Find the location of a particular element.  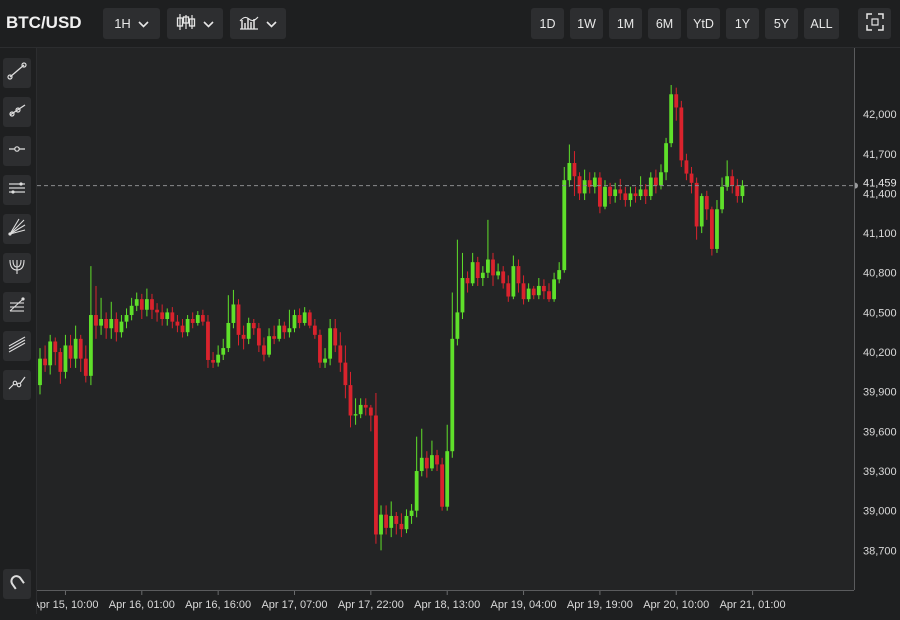

price-tick-label: 40,200 is located at coordinates (880, 353).